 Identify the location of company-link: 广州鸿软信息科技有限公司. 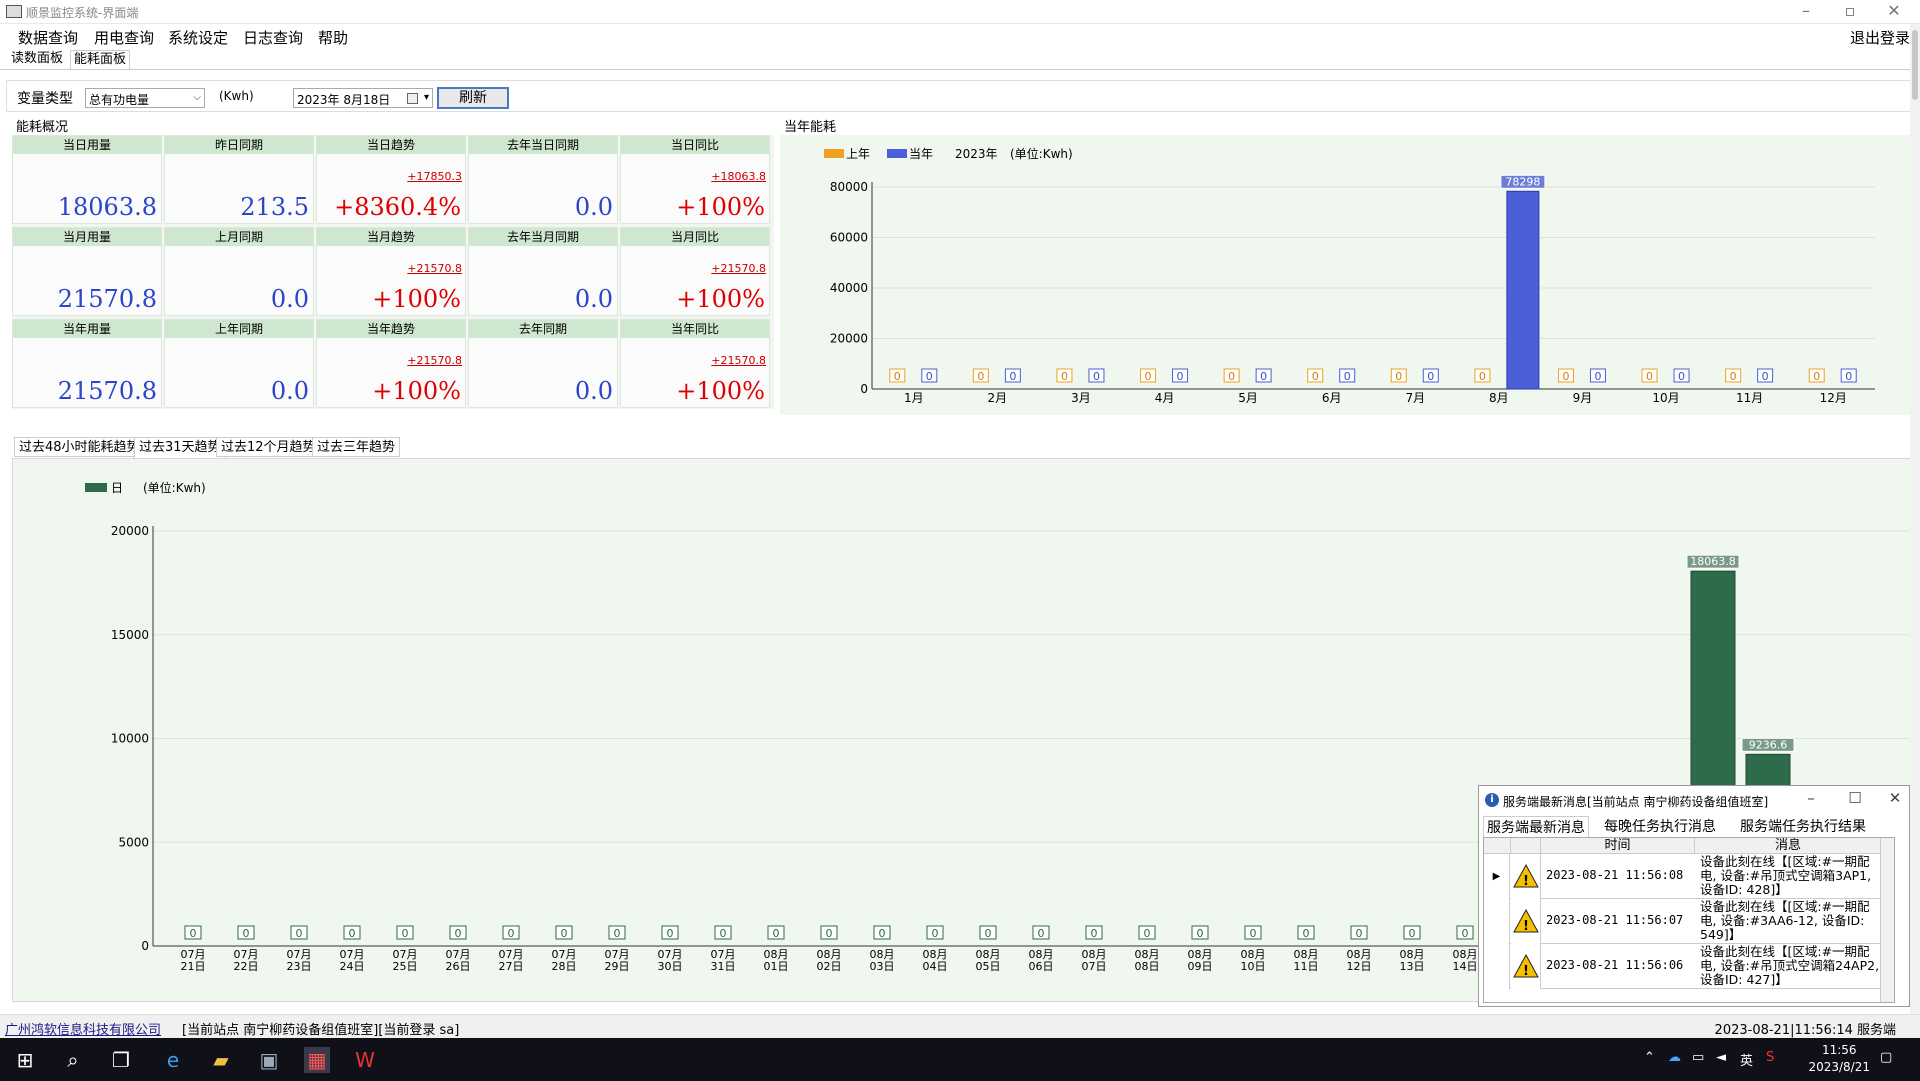
(83, 1028).